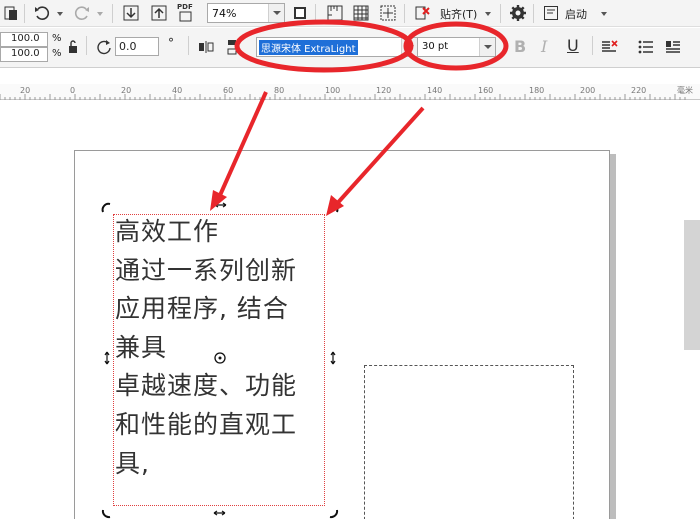 This screenshot has height=519, width=700. Describe the element at coordinates (159, 13) in the screenshot. I see `export-icon` at that location.